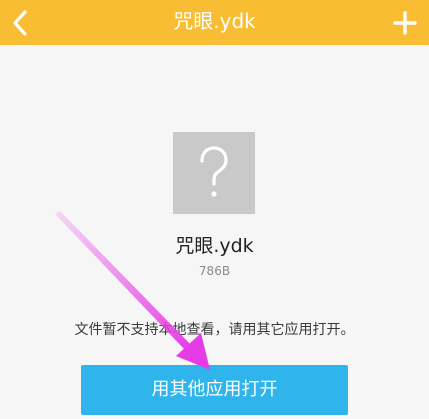 Image resolution: width=429 pixels, height=419 pixels. I want to click on app-header: 咒眼.ydk, so click(214, 22).